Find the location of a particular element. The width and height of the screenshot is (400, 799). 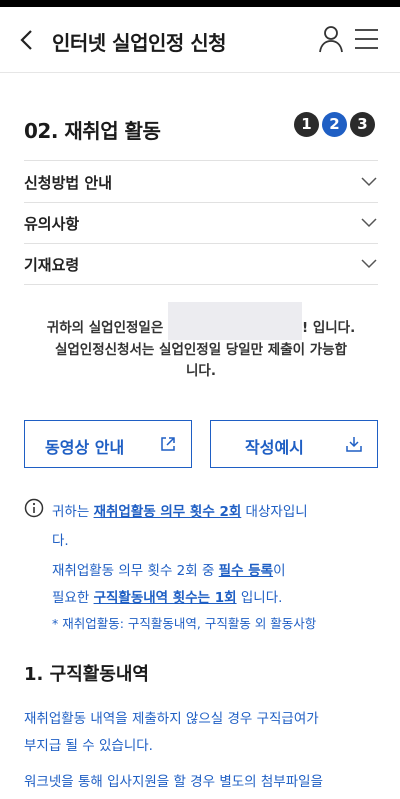

menu-button is located at coordinates (366, 39).